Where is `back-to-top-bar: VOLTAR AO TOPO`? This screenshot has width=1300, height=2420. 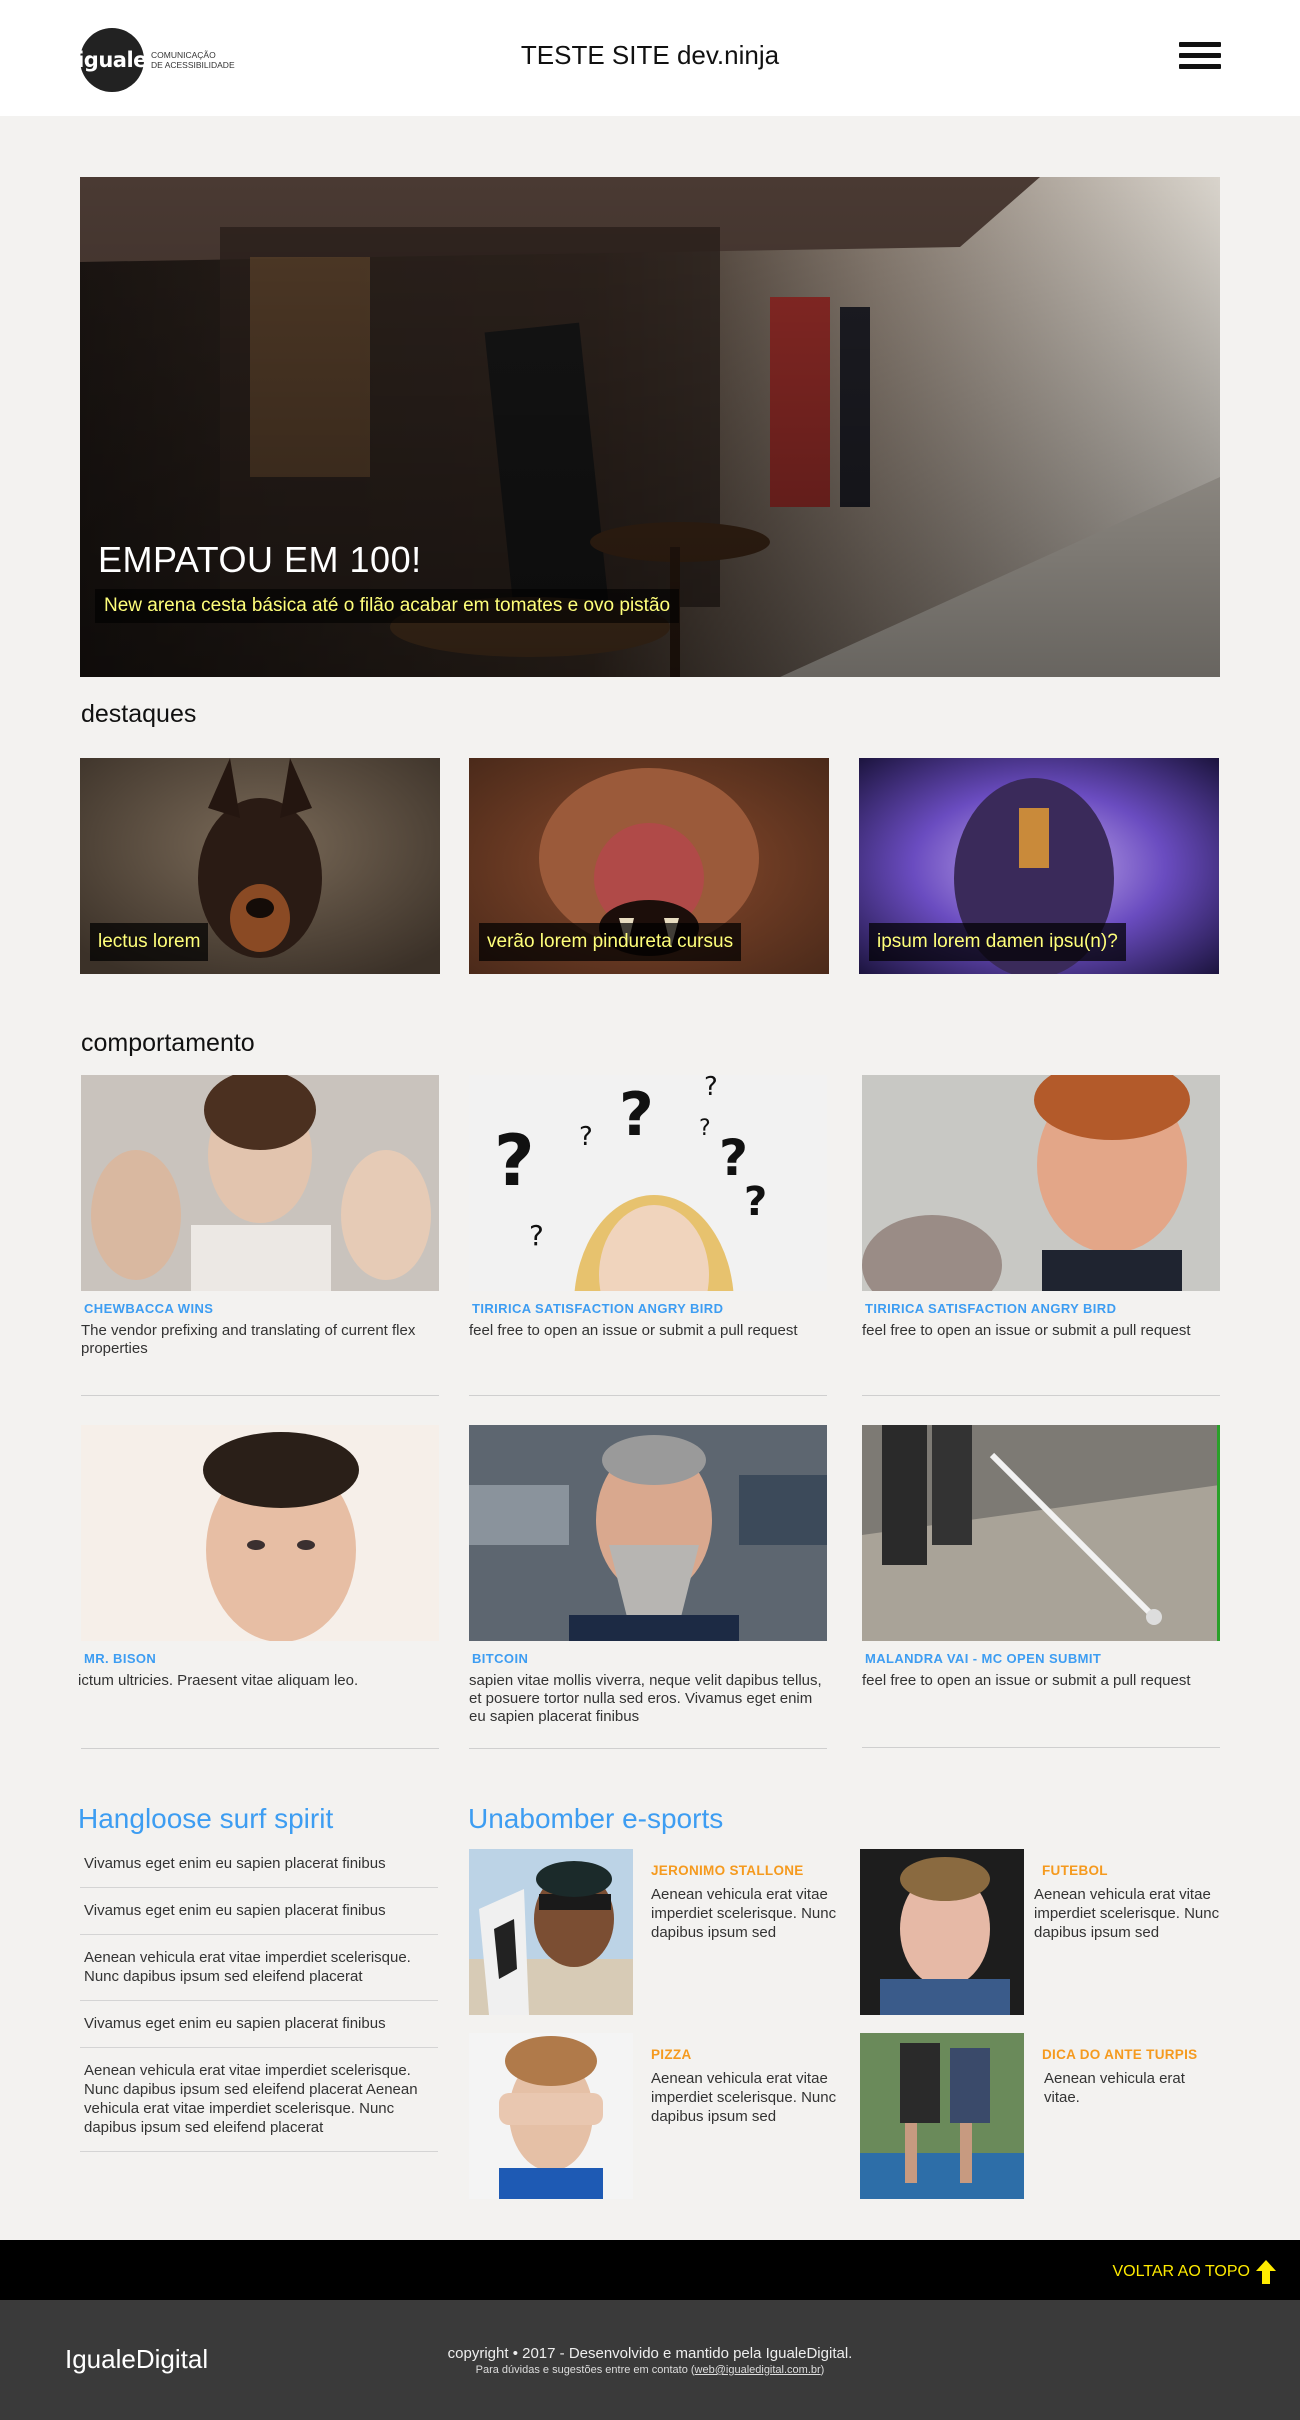 back-to-top-bar: VOLTAR AO TOPO is located at coordinates (650, 2270).